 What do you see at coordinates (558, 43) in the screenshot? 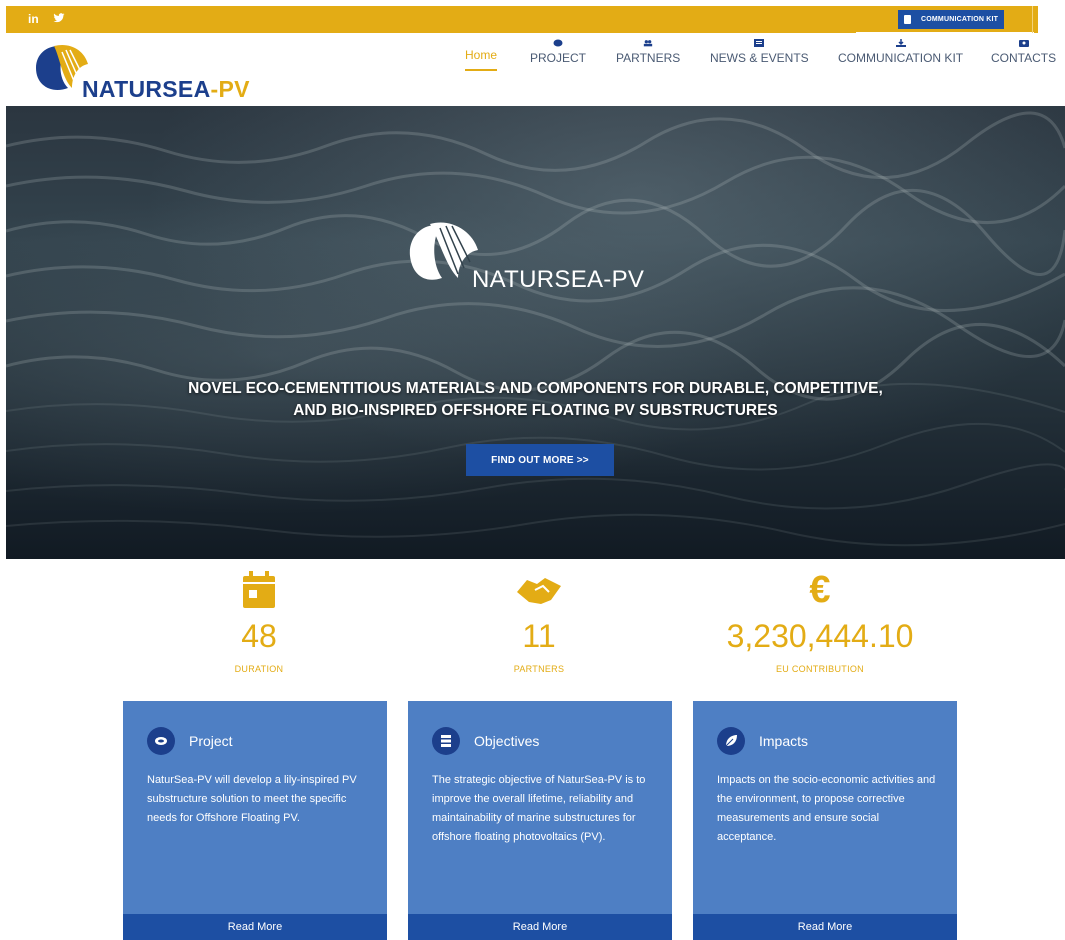
I see `project-icon` at bounding box center [558, 43].